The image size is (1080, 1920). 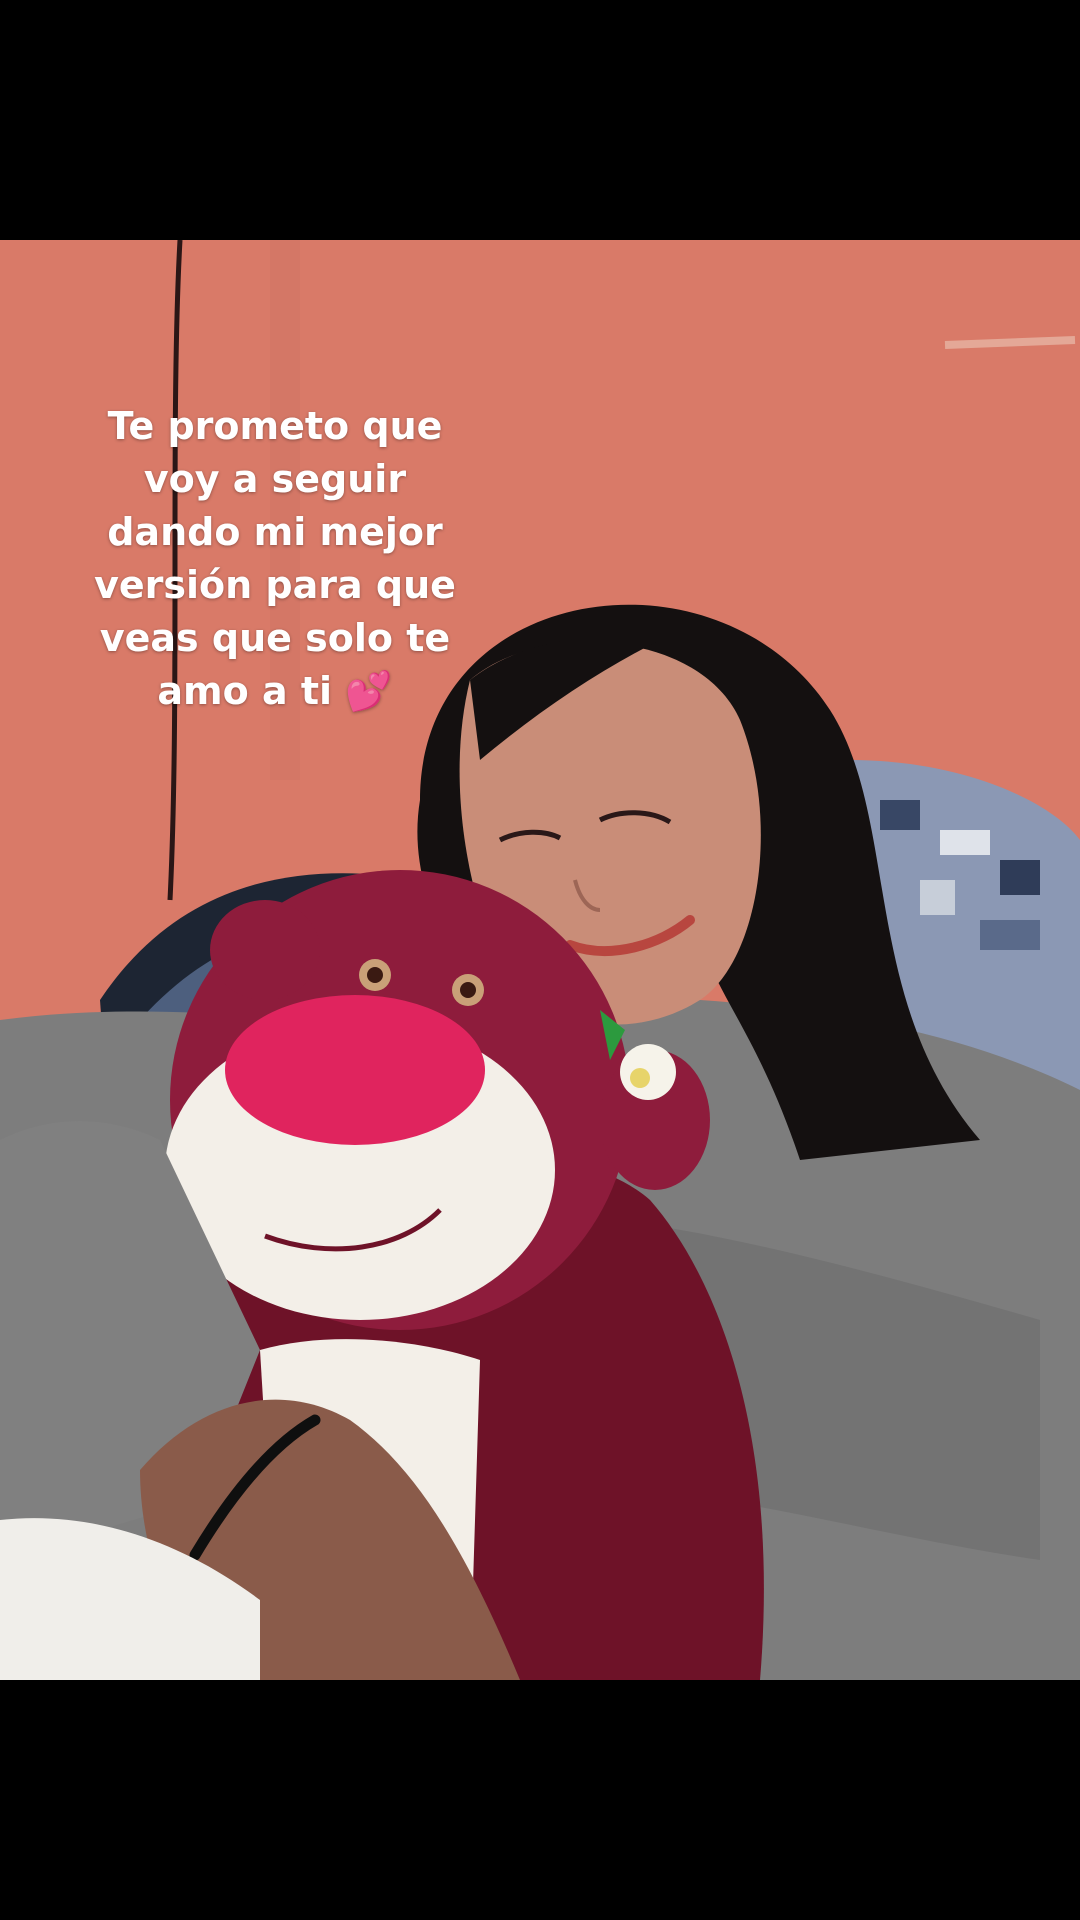 What do you see at coordinates (355, 1070) in the screenshot?
I see `bear-nose` at bounding box center [355, 1070].